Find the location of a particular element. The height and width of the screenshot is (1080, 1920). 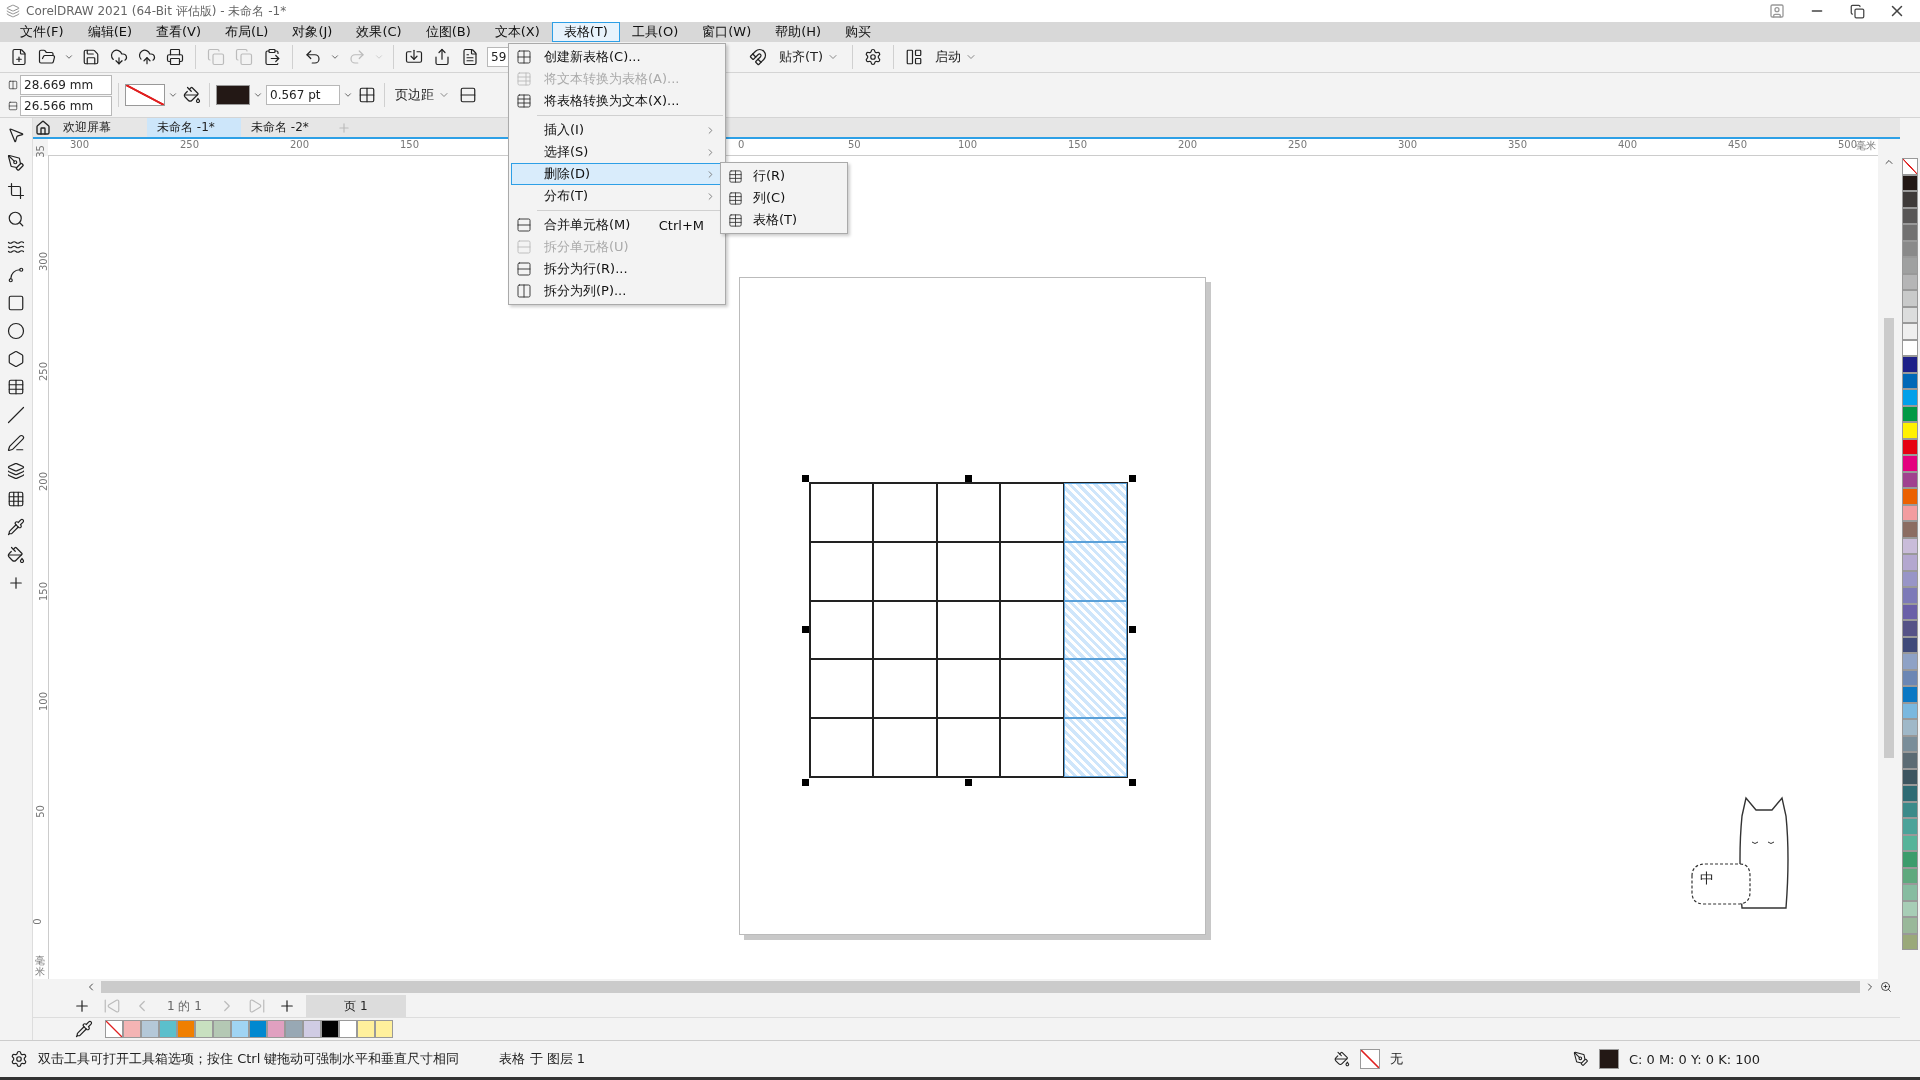

page-tab: 页 1 is located at coordinates (355, 1006).